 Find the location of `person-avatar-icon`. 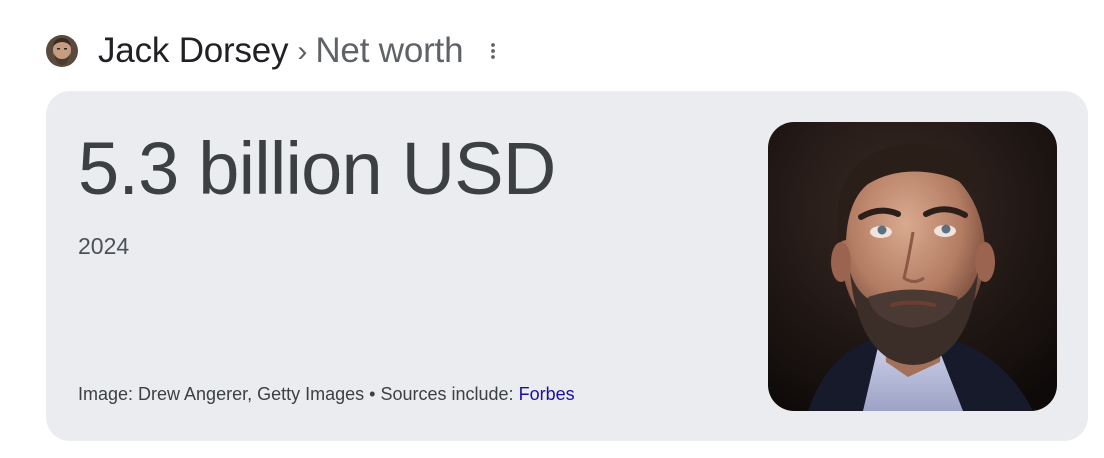

person-avatar-icon is located at coordinates (62, 51).